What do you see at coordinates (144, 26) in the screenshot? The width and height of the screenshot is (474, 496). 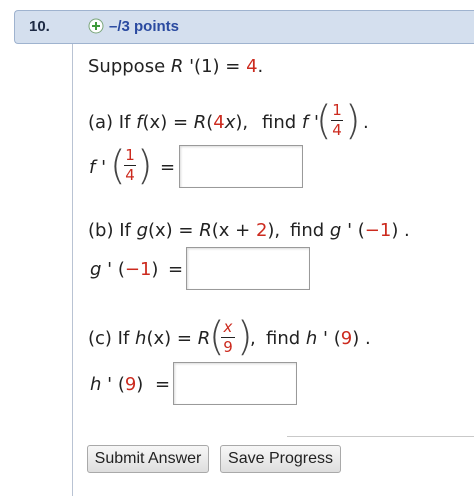 I see `points-label: –/3 points` at bounding box center [144, 26].